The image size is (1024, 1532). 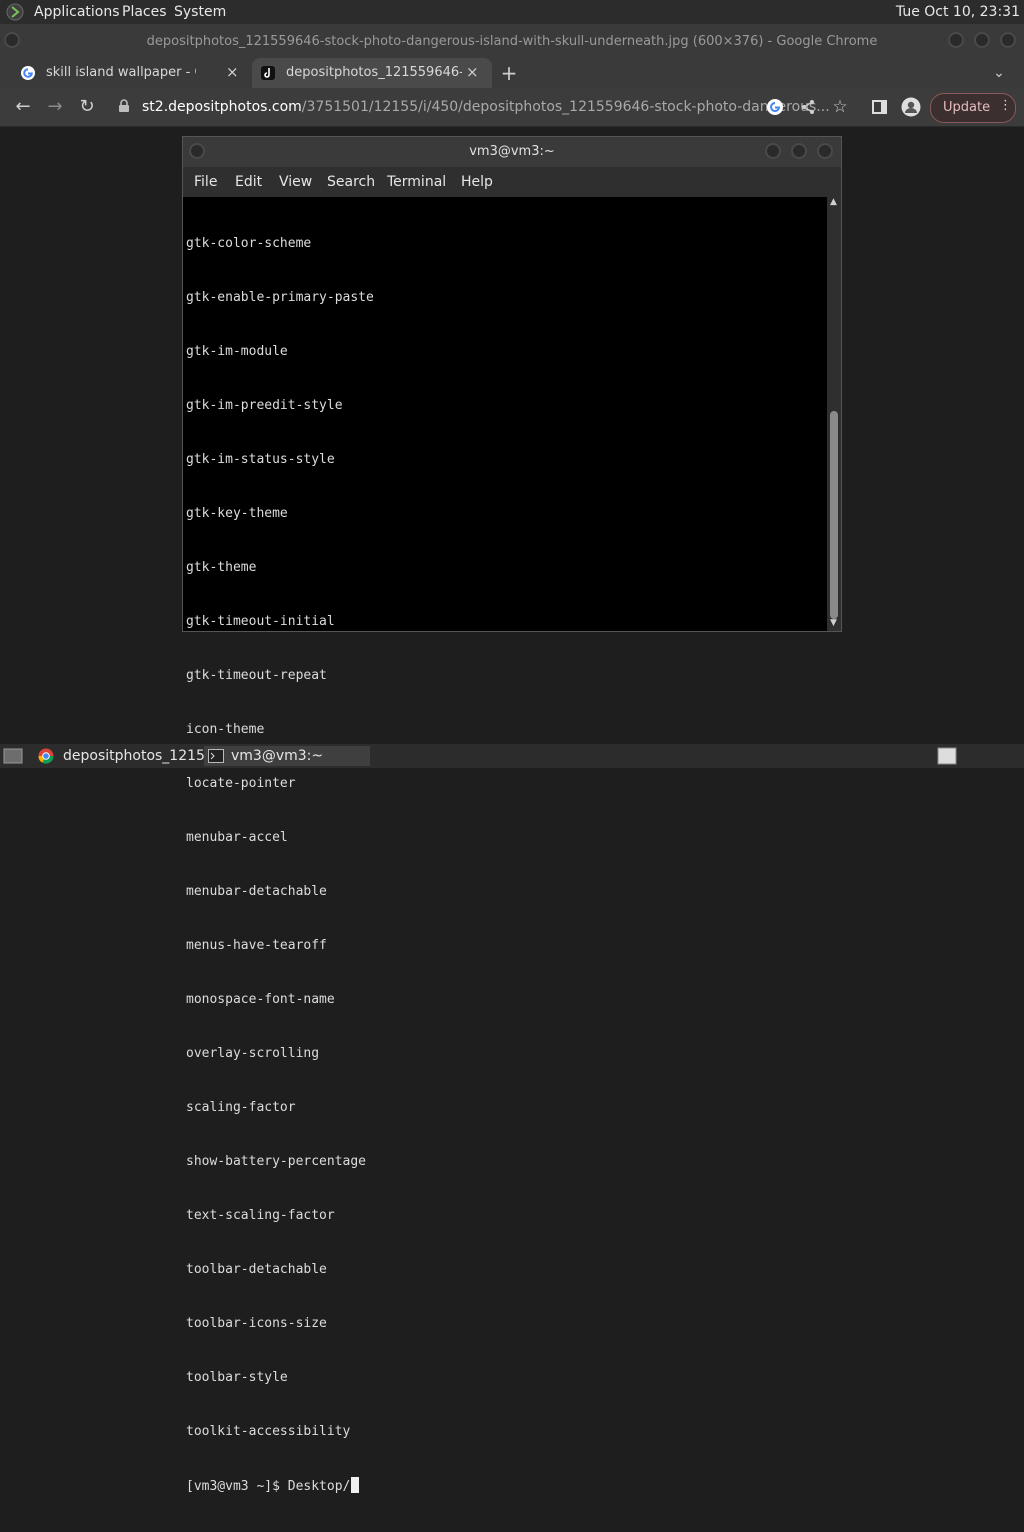 What do you see at coordinates (268, 1431) in the screenshot?
I see `output-line: toolkit-accessibility` at bounding box center [268, 1431].